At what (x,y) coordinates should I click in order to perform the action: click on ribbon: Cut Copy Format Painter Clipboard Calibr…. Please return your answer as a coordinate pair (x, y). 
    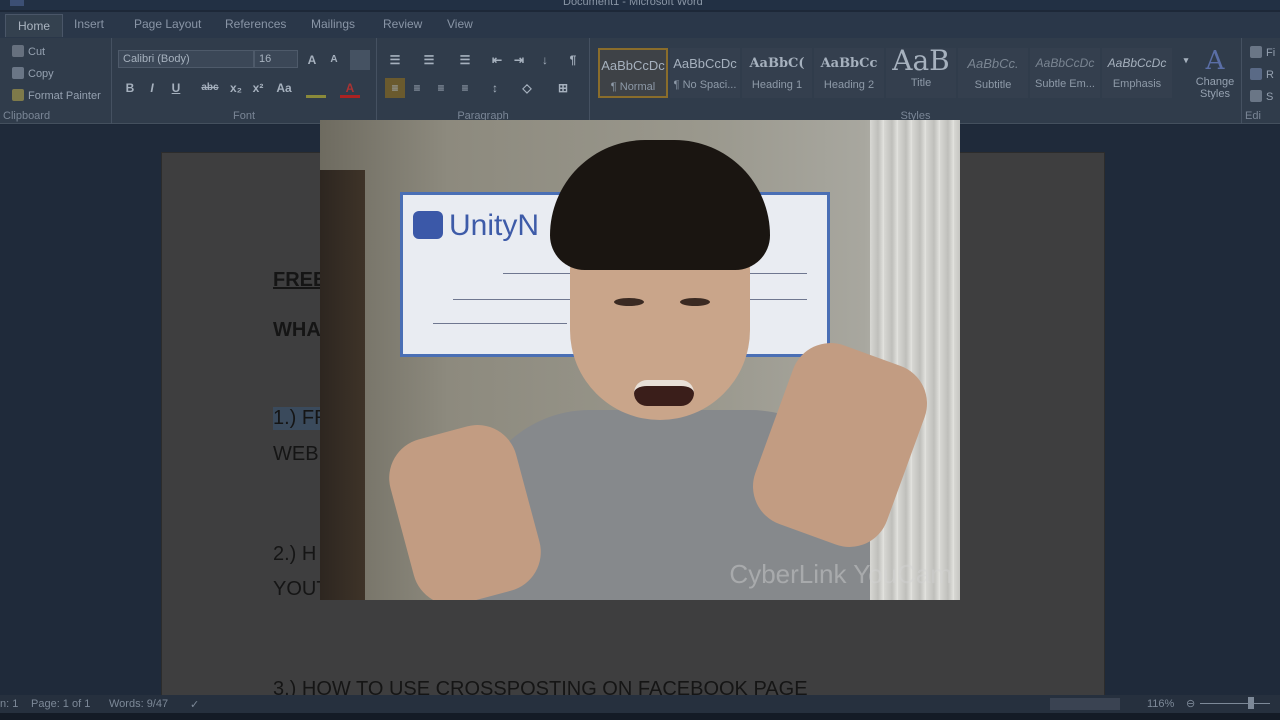
    Looking at the image, I should click on (640, 81).